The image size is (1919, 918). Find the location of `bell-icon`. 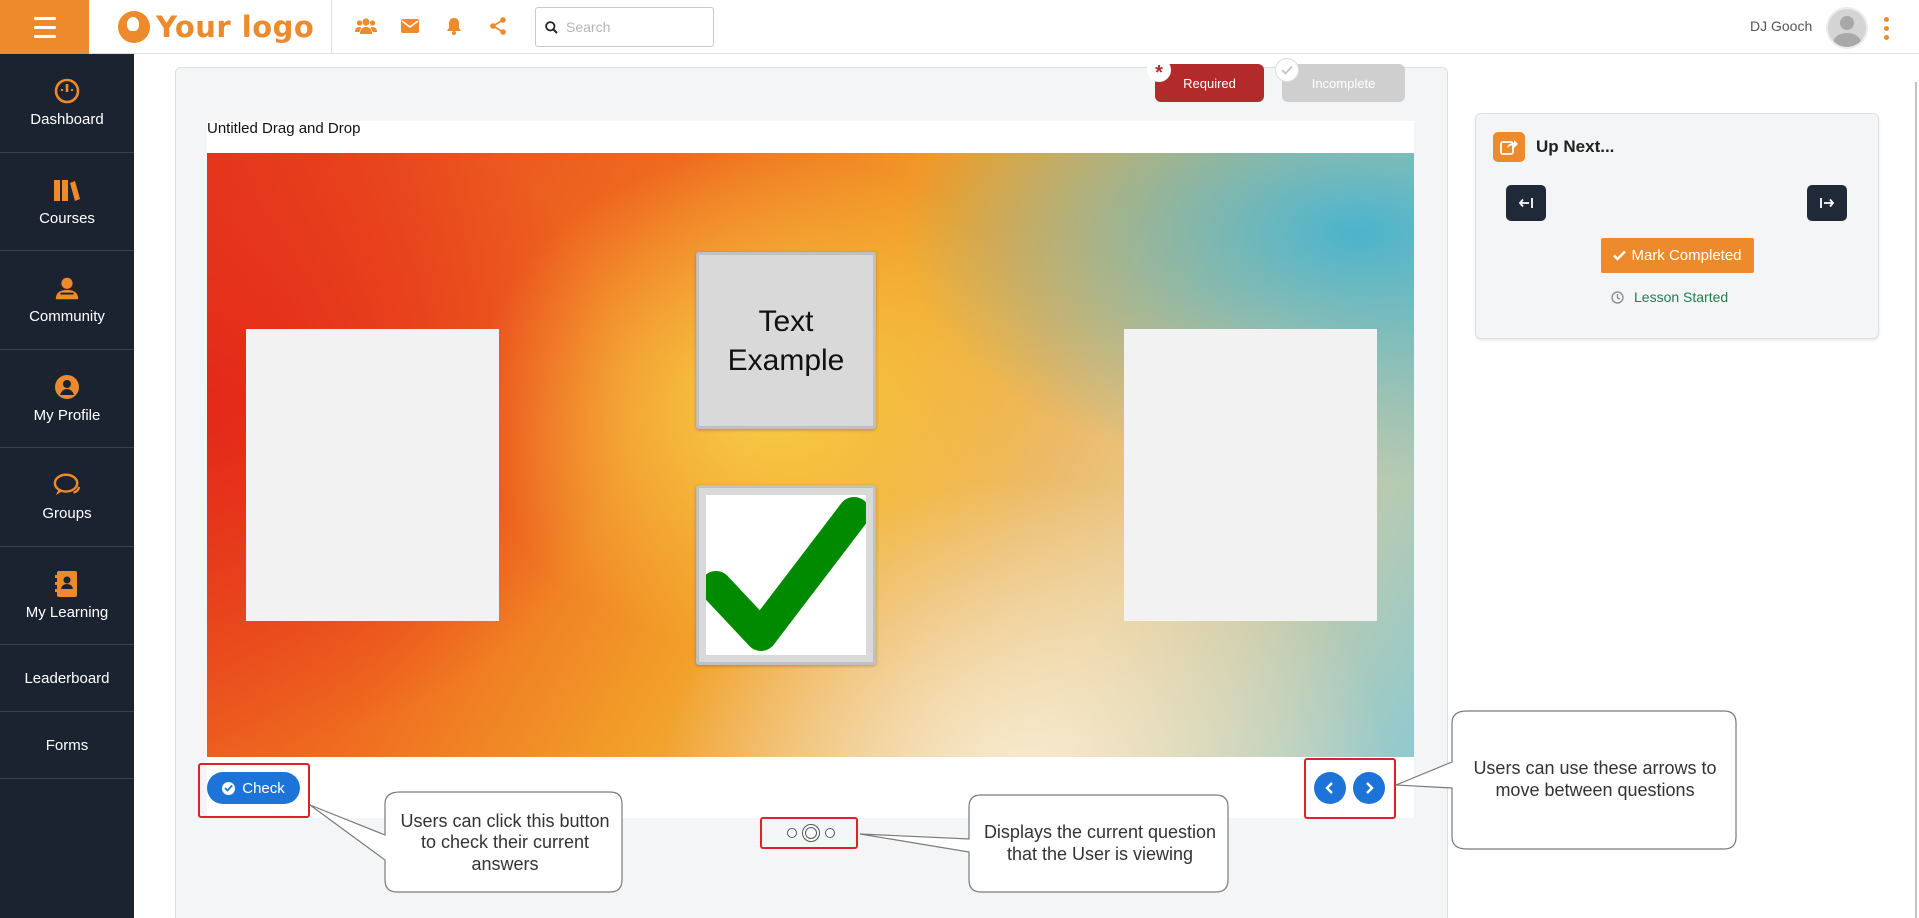

bell-icon is located at coordinates (454, 26).